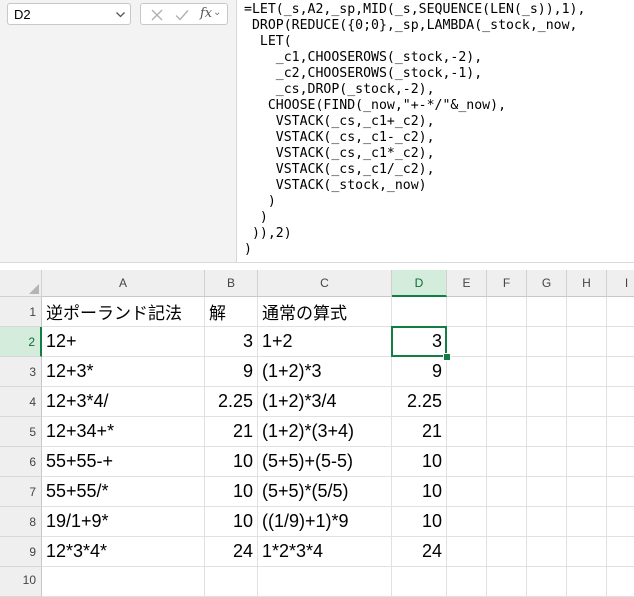 This screenshot has width=634, height=597. Describe the element at coordinates (467, 462) in the screenshot. I see `cell-e6` at that location.